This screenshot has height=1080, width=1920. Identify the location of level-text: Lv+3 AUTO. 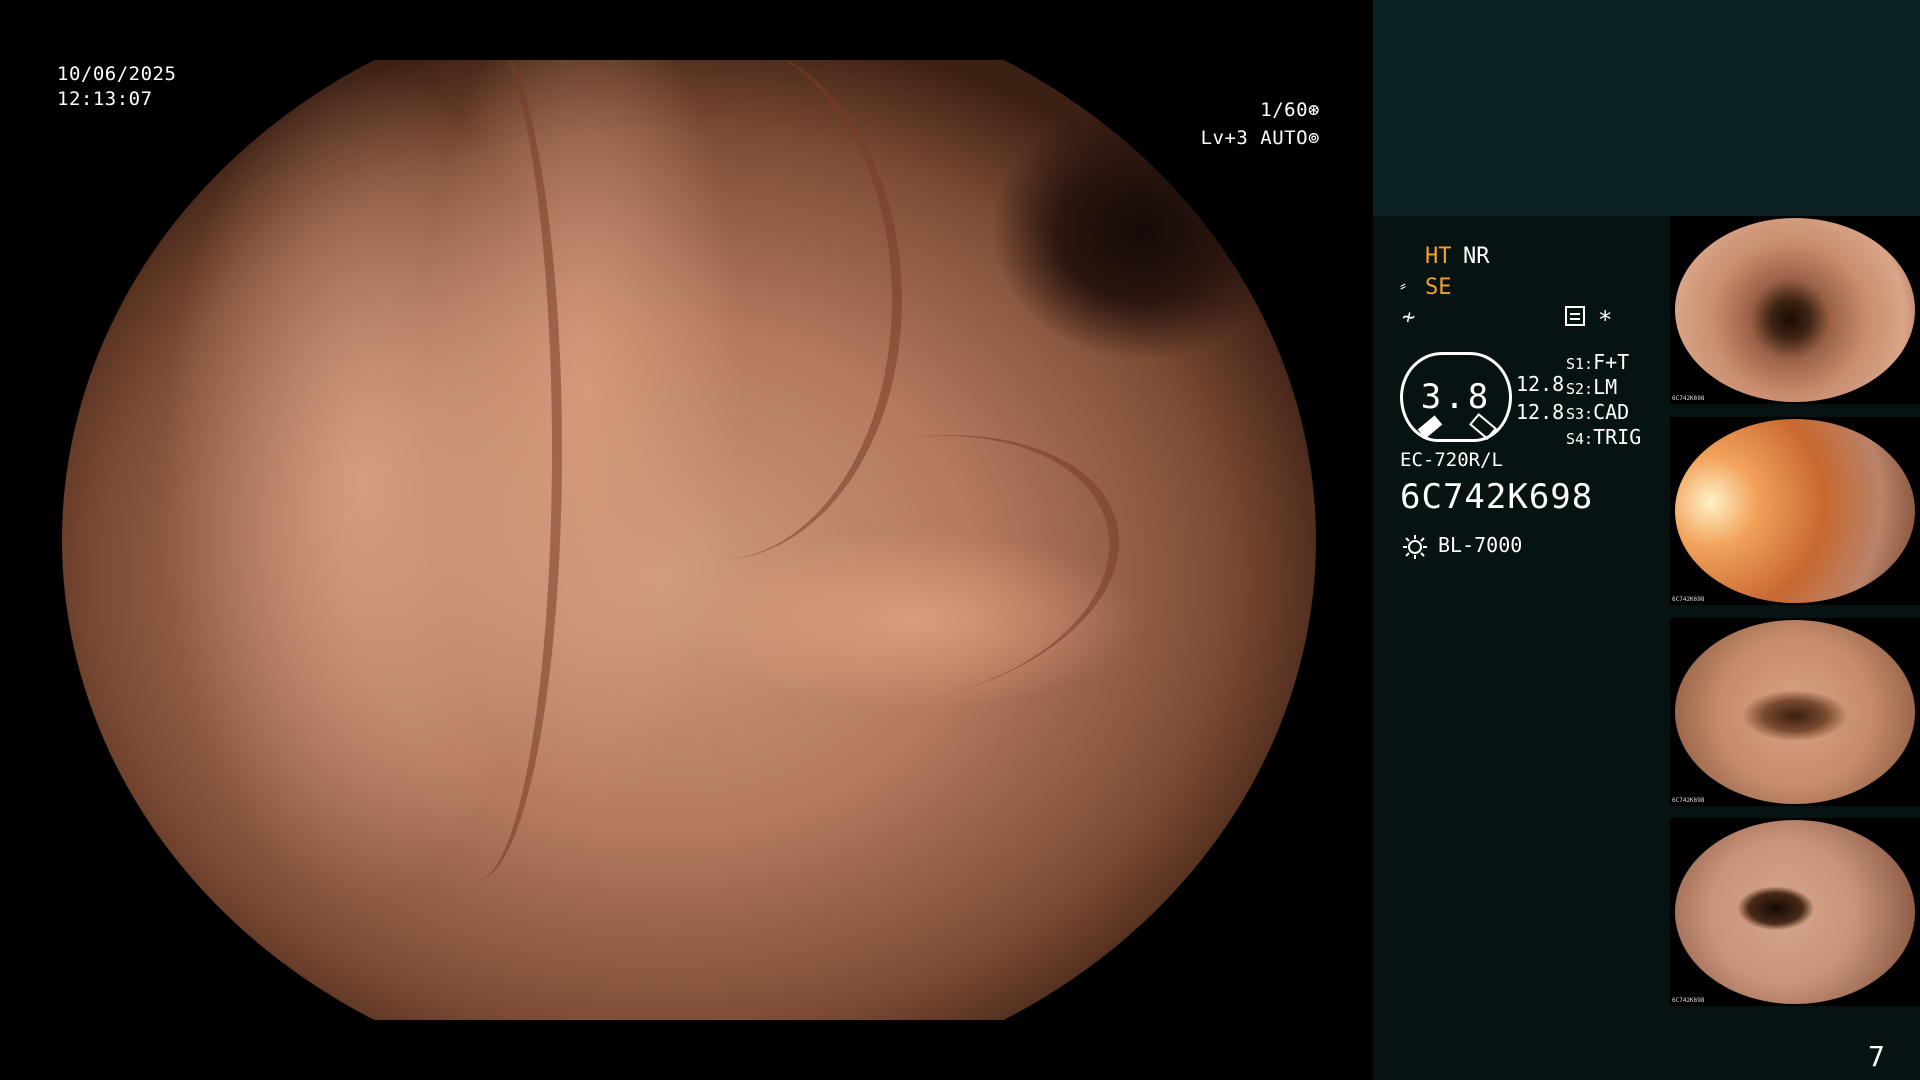
(1254, 138).